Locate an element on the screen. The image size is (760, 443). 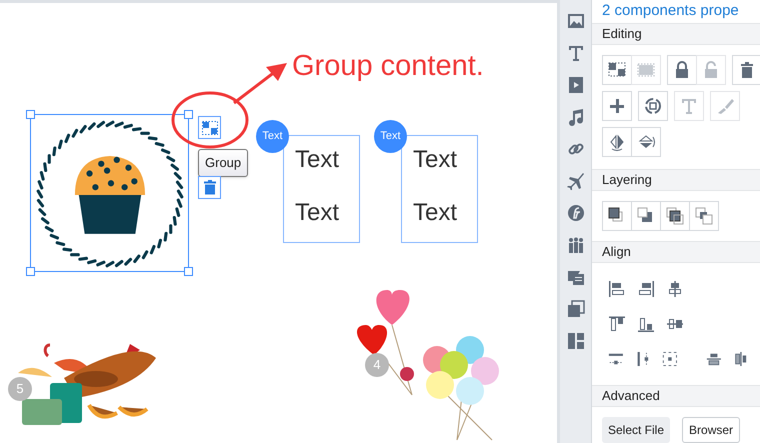
layout-icon is located at coordinates (575, 341).